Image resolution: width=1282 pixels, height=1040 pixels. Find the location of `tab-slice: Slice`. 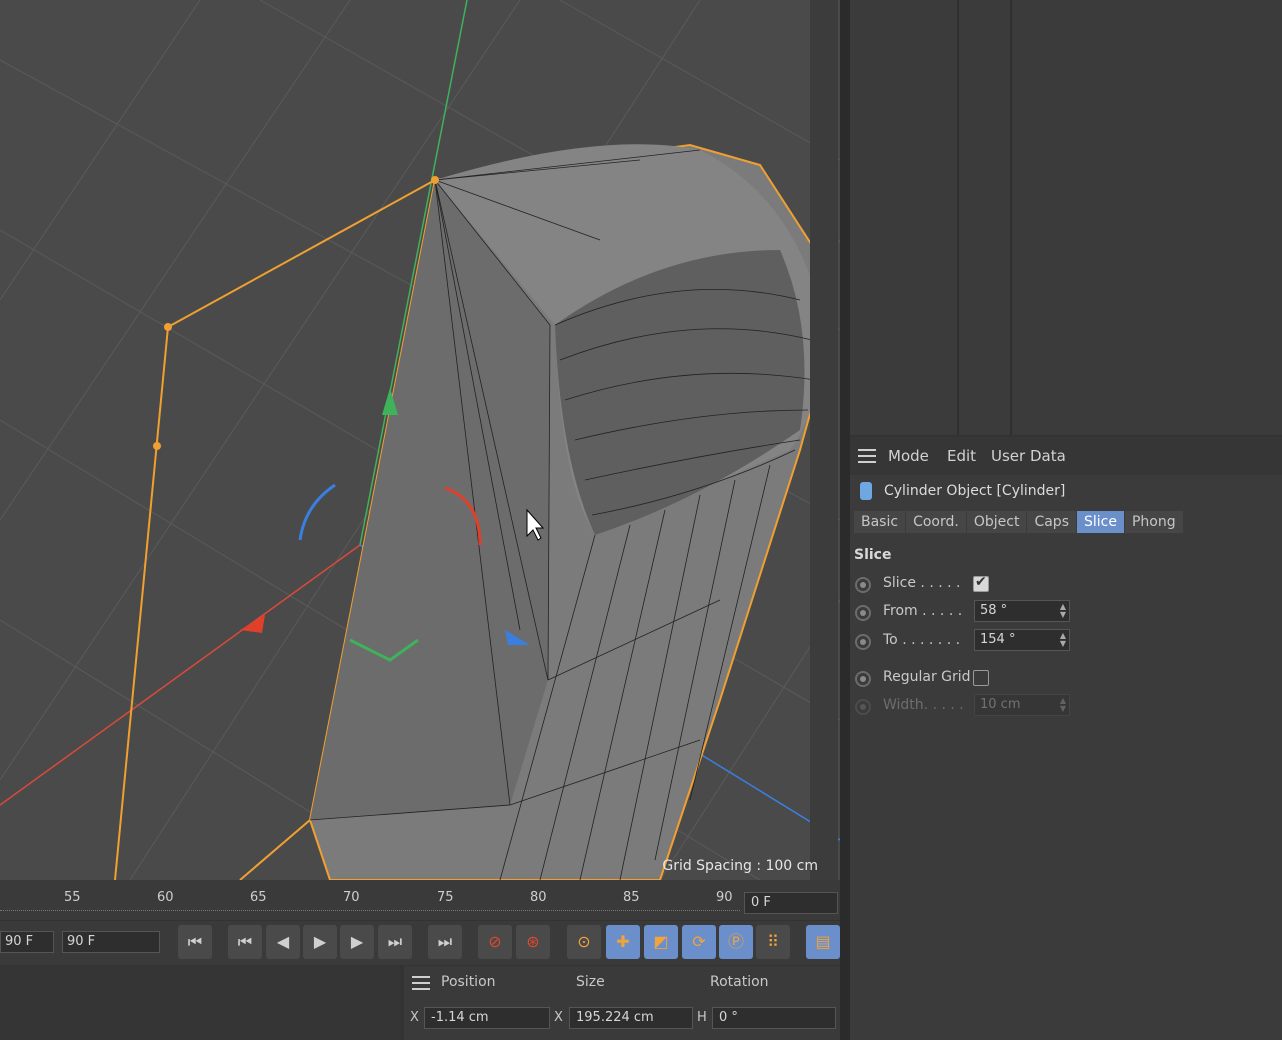

tab-slice: Slice is located at coordinates (1100, 522).